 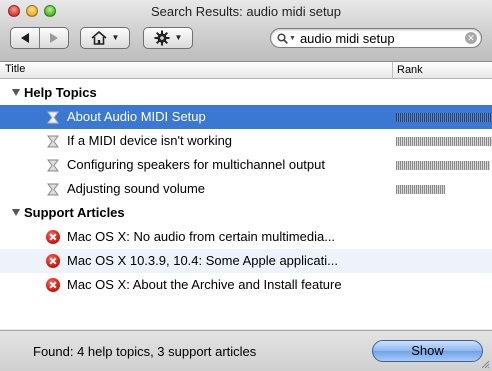 What do you see at coordinates (145, 351) in the screenshot?
I see `results-count: Found: 4 help topics, 3 support articles` at bounding box center [145, 351].